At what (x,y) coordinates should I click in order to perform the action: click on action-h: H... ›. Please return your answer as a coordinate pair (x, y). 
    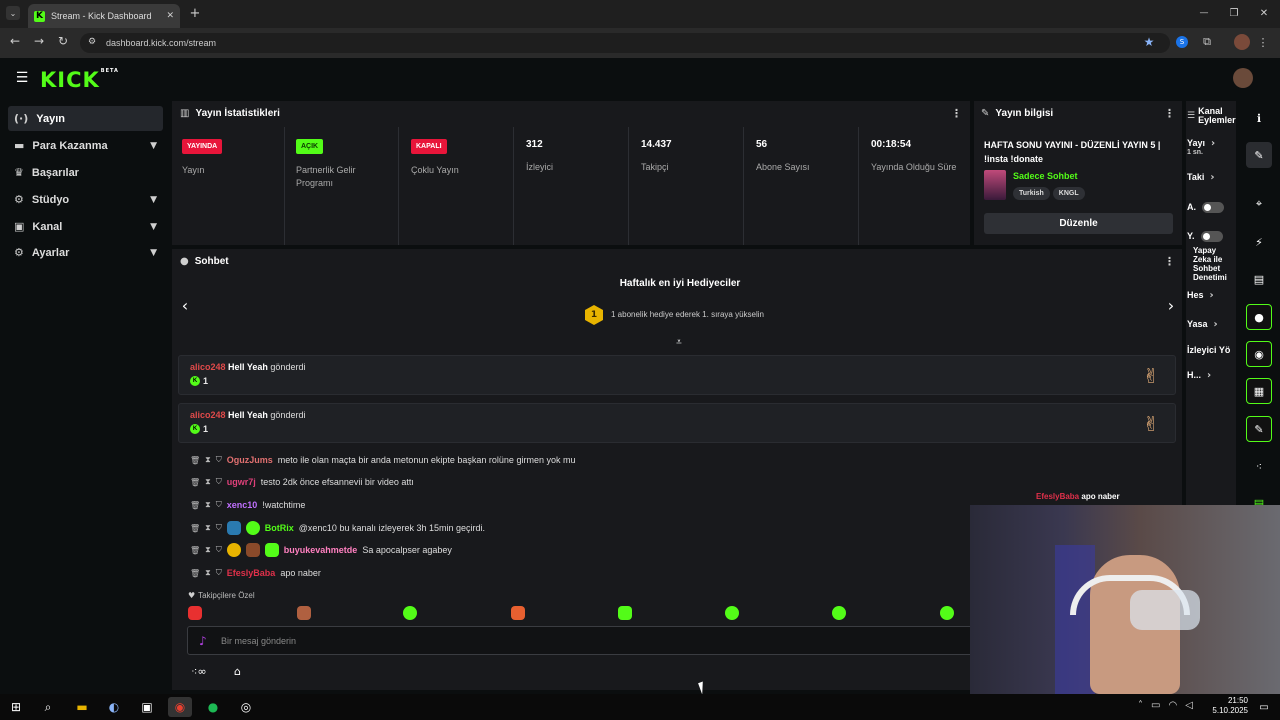
    Looking at the image, I should click on (1217, 375).